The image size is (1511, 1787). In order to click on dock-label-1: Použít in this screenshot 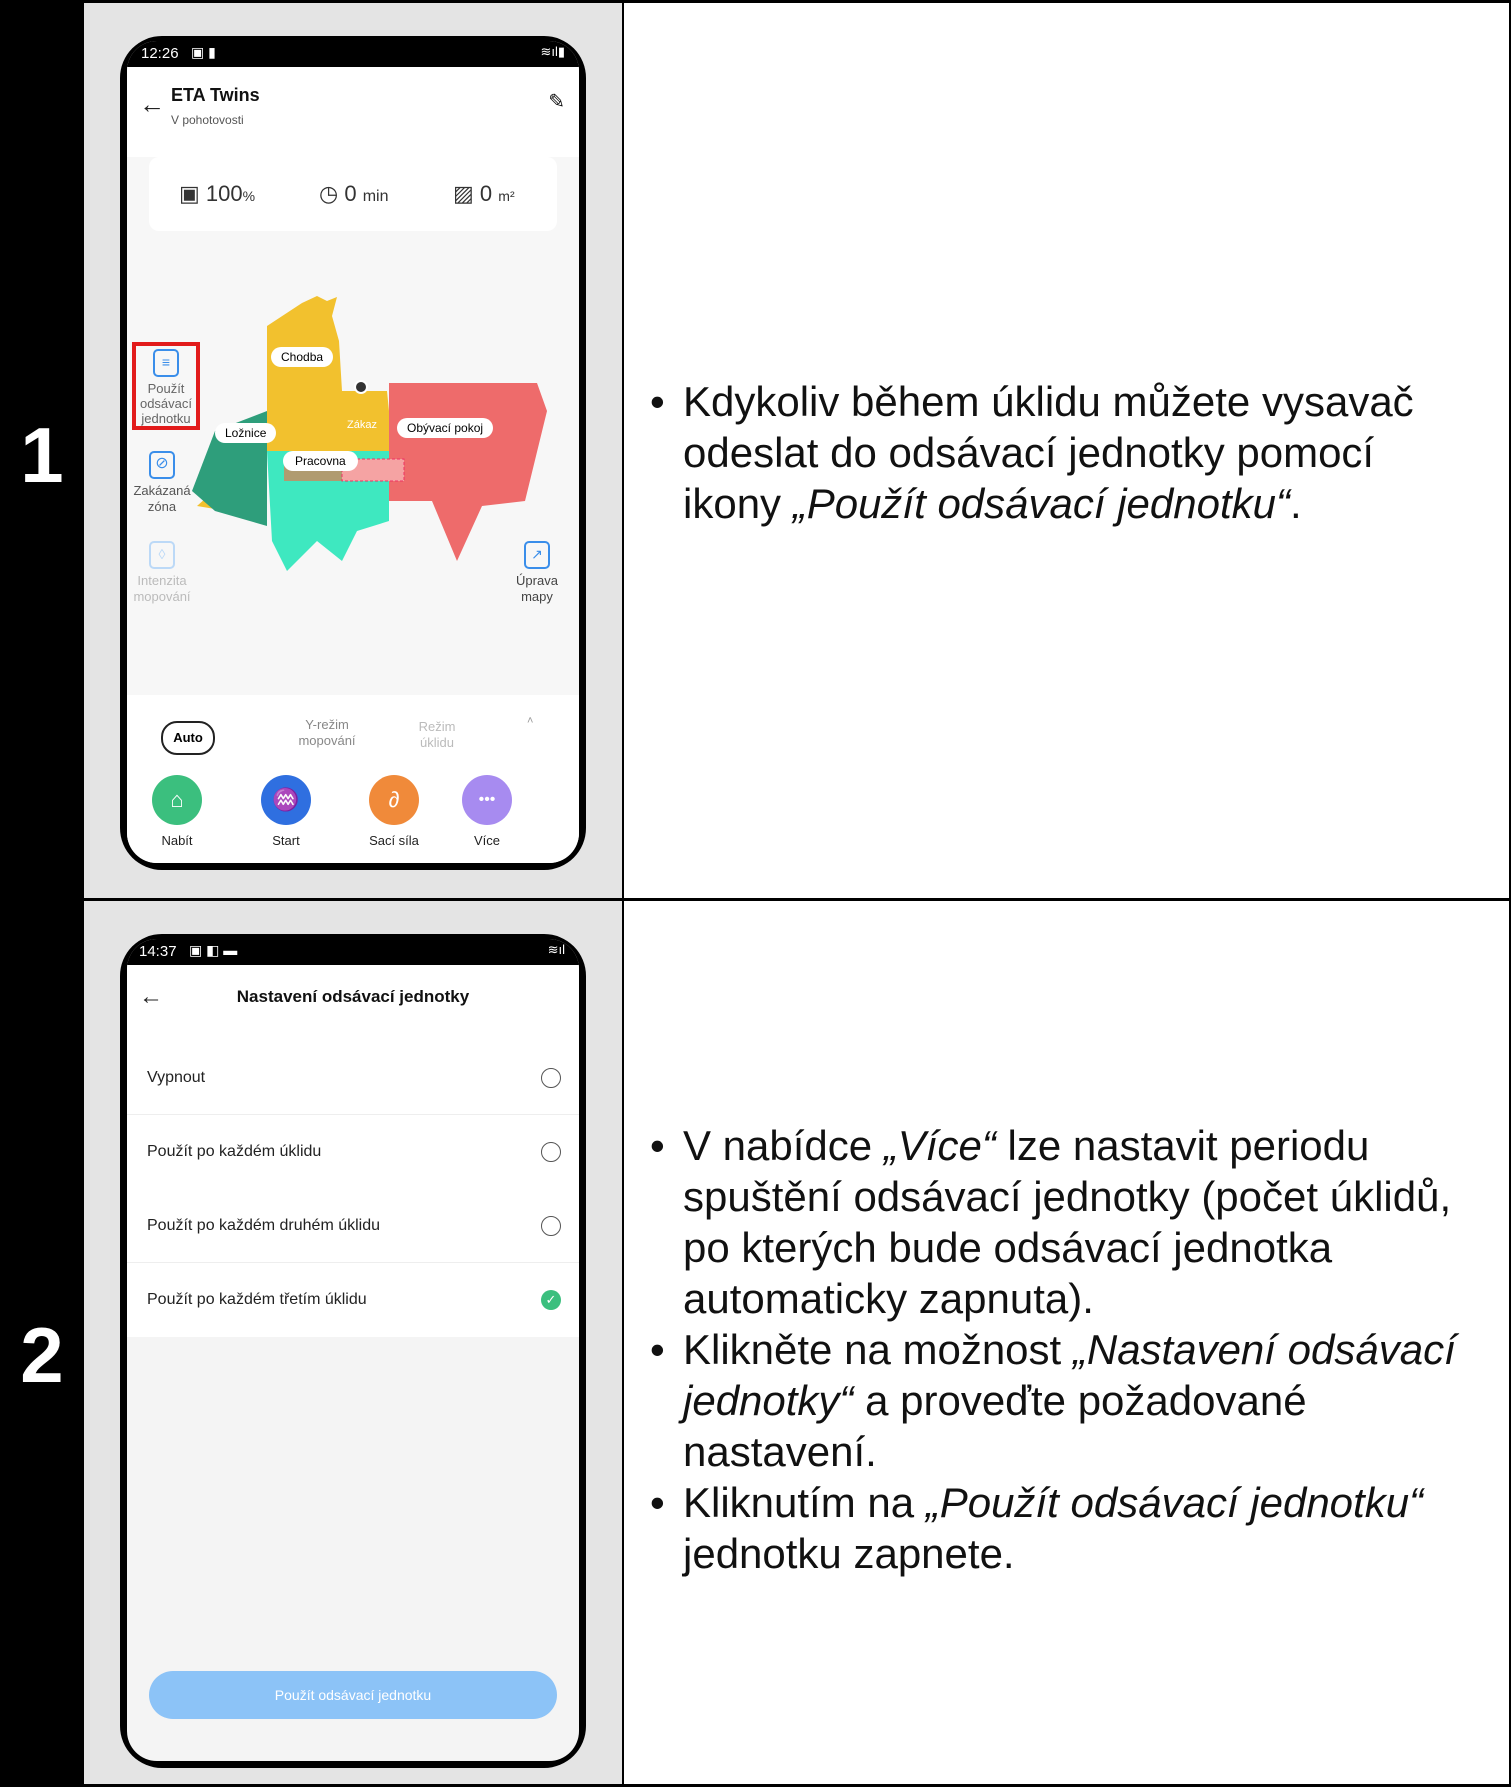, I will do `click(166, 388)`.